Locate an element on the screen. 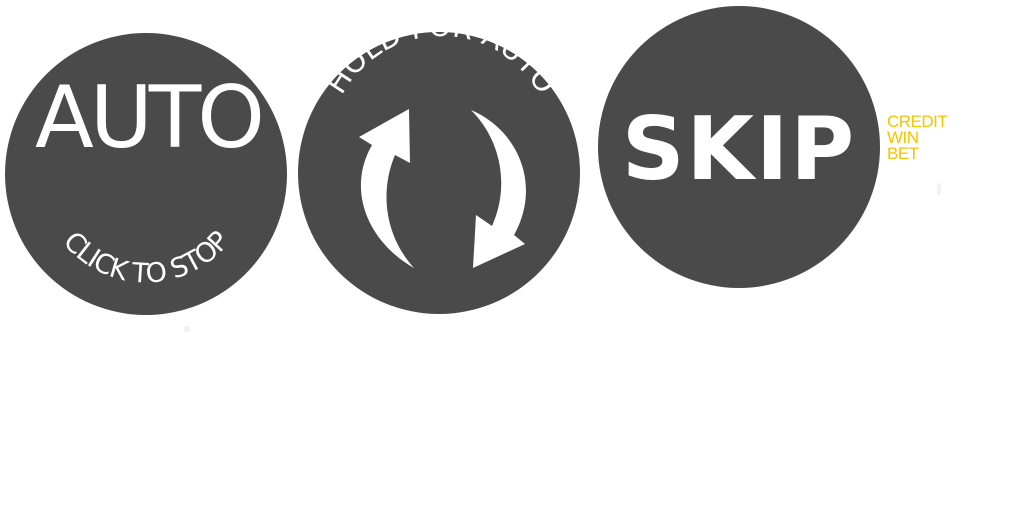 The width and height of the screenshot is (1024, 512). skip-button-label: SKIP is located at coordinates (739, 149).